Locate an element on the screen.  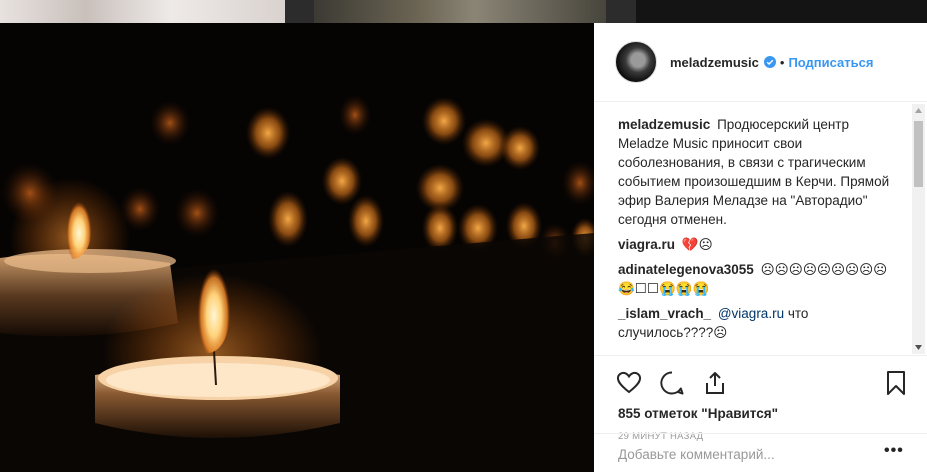
caption-username: meladzemusic is located at coordinates (664, 124).